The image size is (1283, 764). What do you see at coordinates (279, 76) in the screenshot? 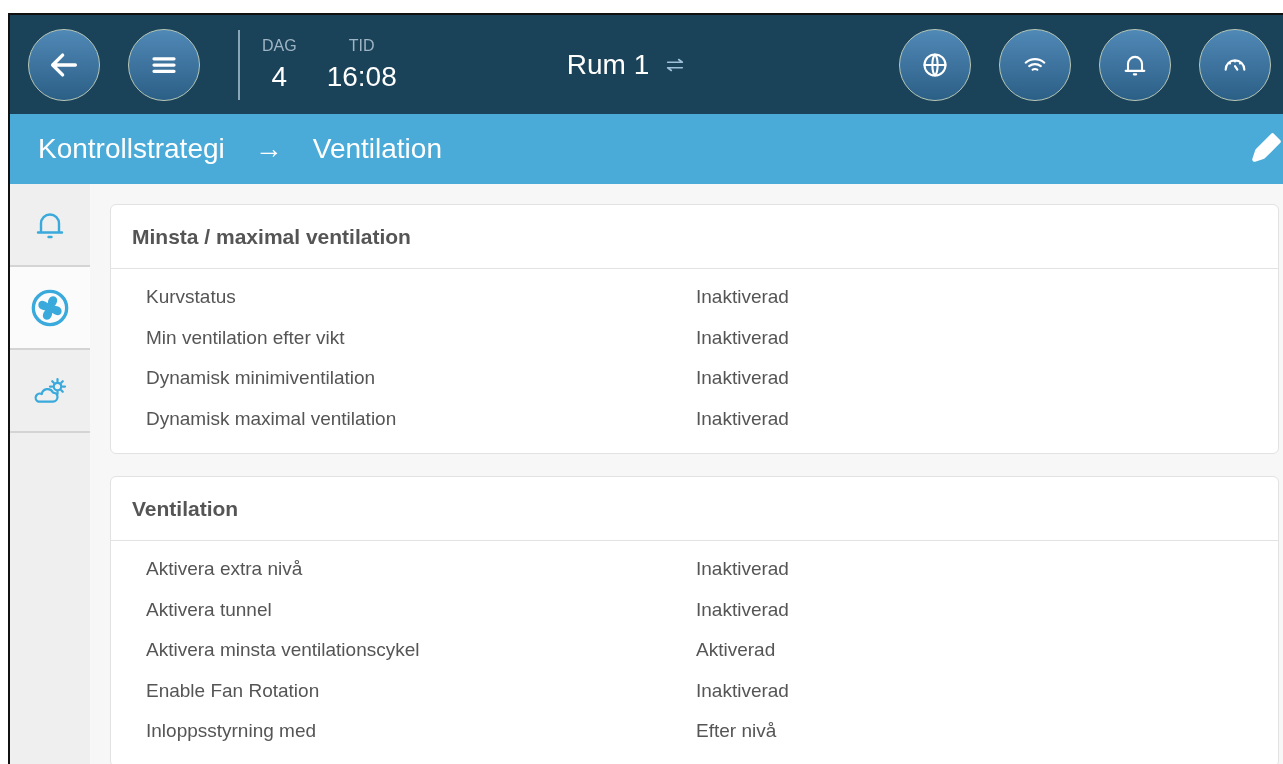
I see `day-value: 4` at bounding box center [279, 76].